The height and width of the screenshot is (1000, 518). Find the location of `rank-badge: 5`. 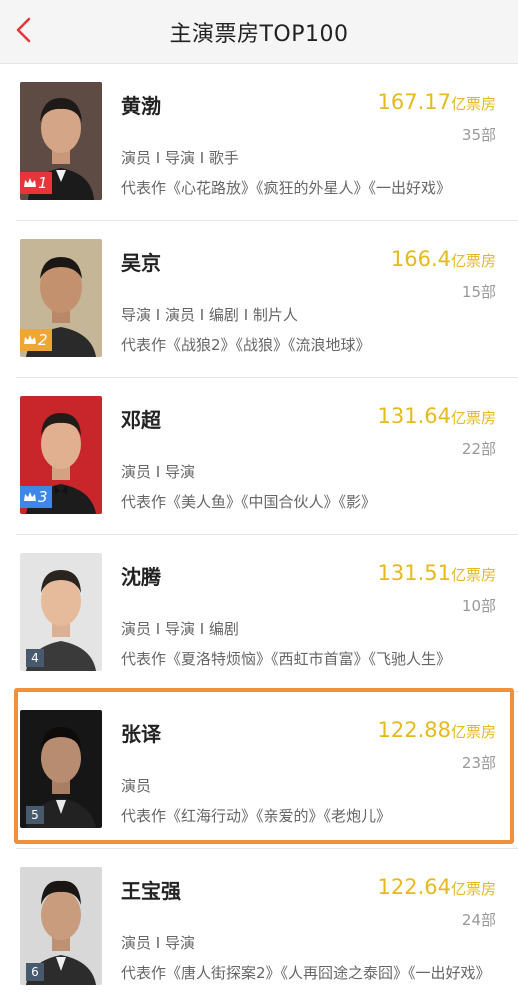

rank-badge: 5 is located at coordinates (35, 815).